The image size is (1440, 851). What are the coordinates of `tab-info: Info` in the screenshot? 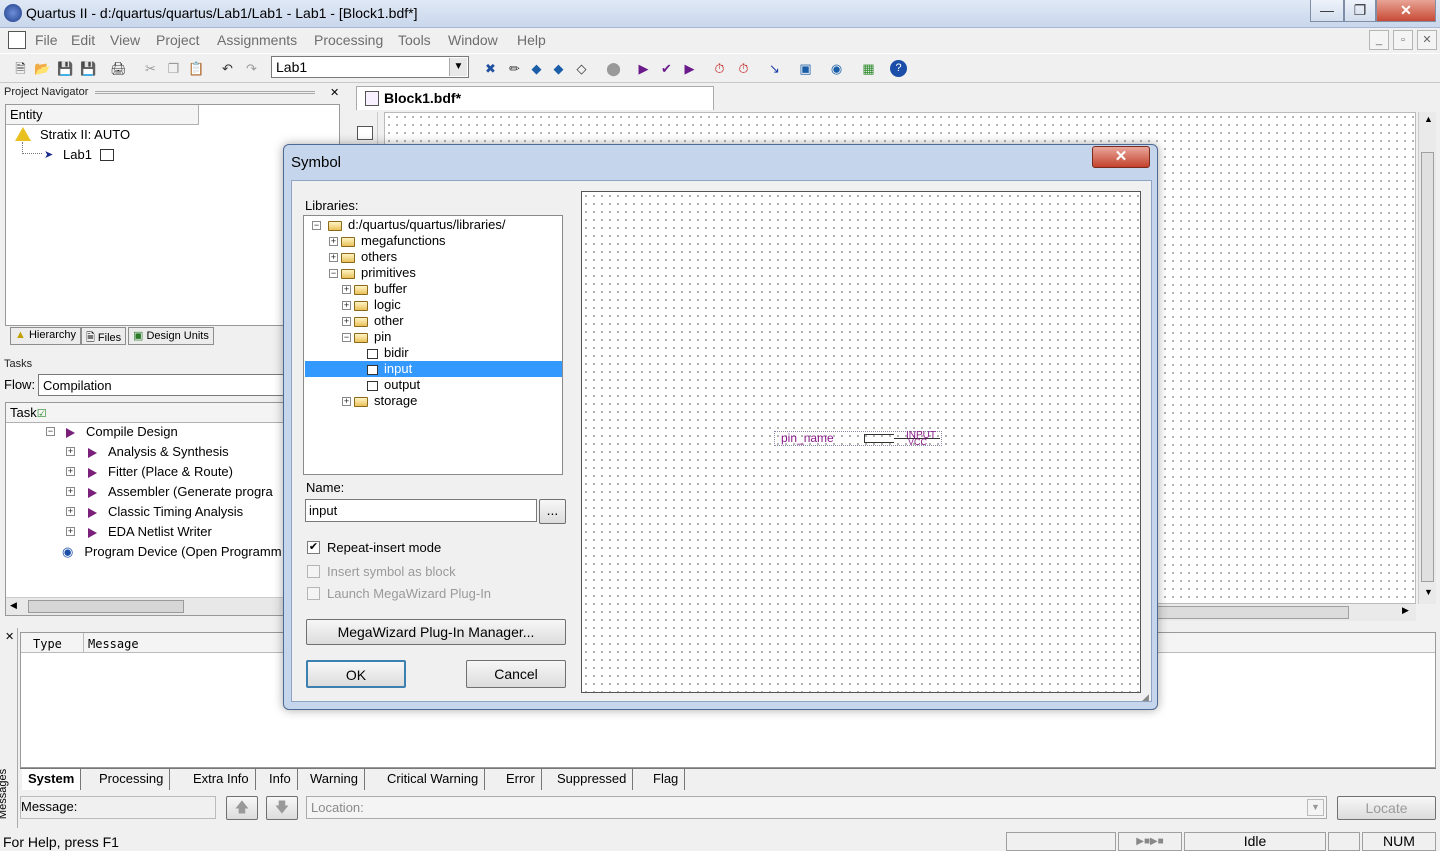 It's located at (280, 779).